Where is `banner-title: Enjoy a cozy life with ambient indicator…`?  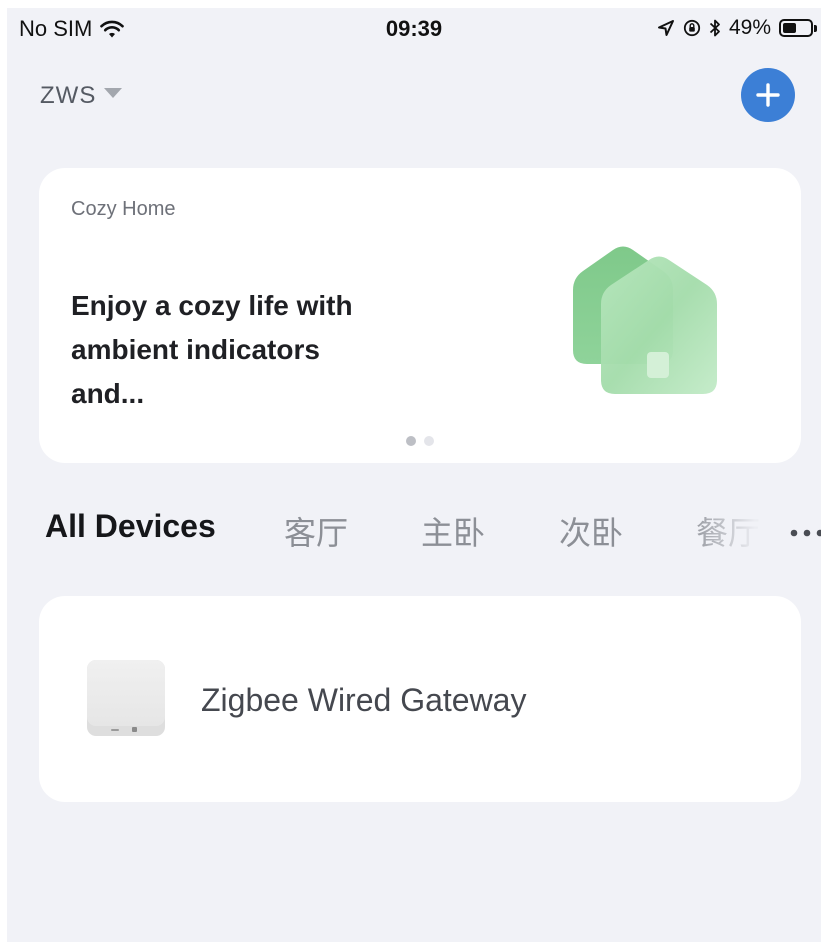
banner-title: Enjoy a cozy life with ambient indicator… is located at coordinates (212, 349).